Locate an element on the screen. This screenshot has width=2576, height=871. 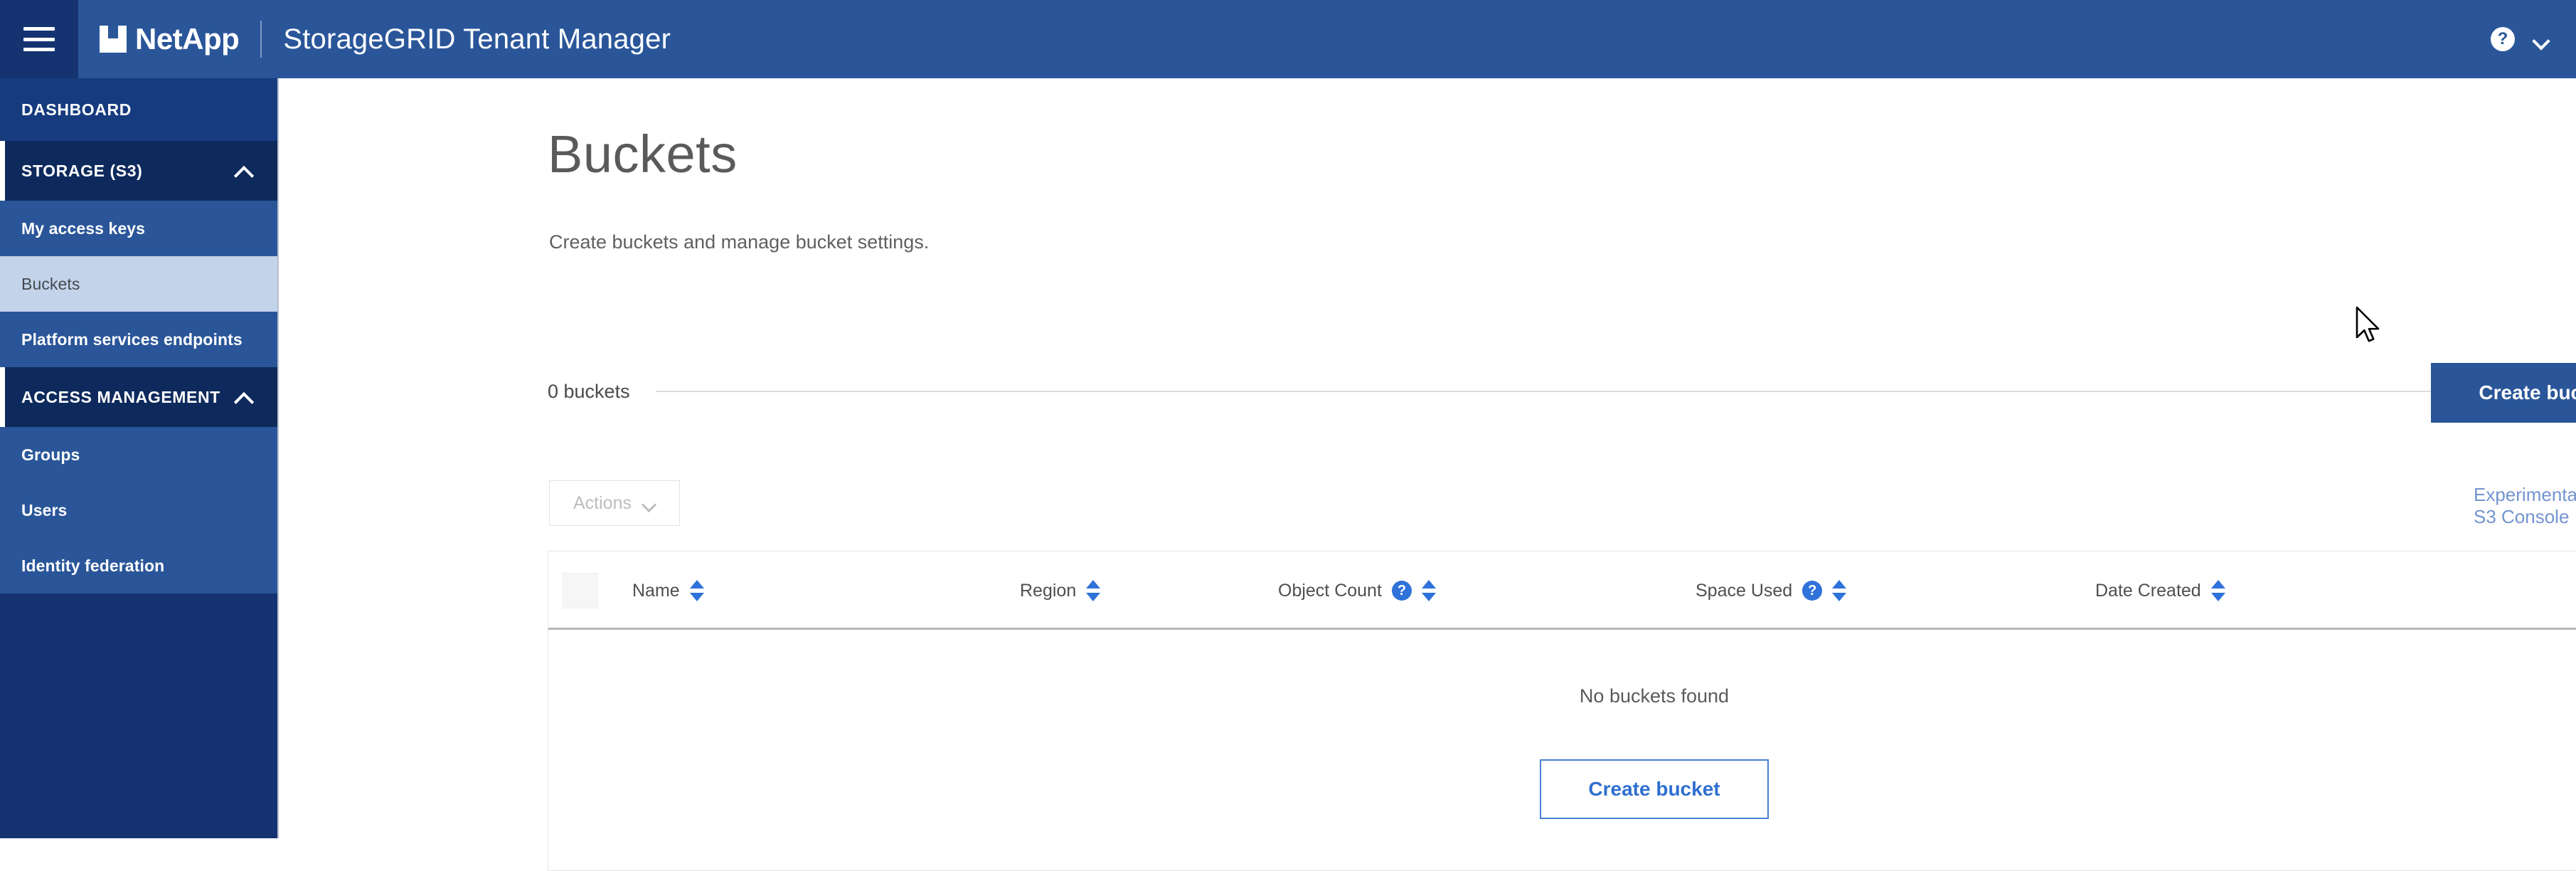
empty-state-message: No buckets found is located at coordinates (1654, 696).